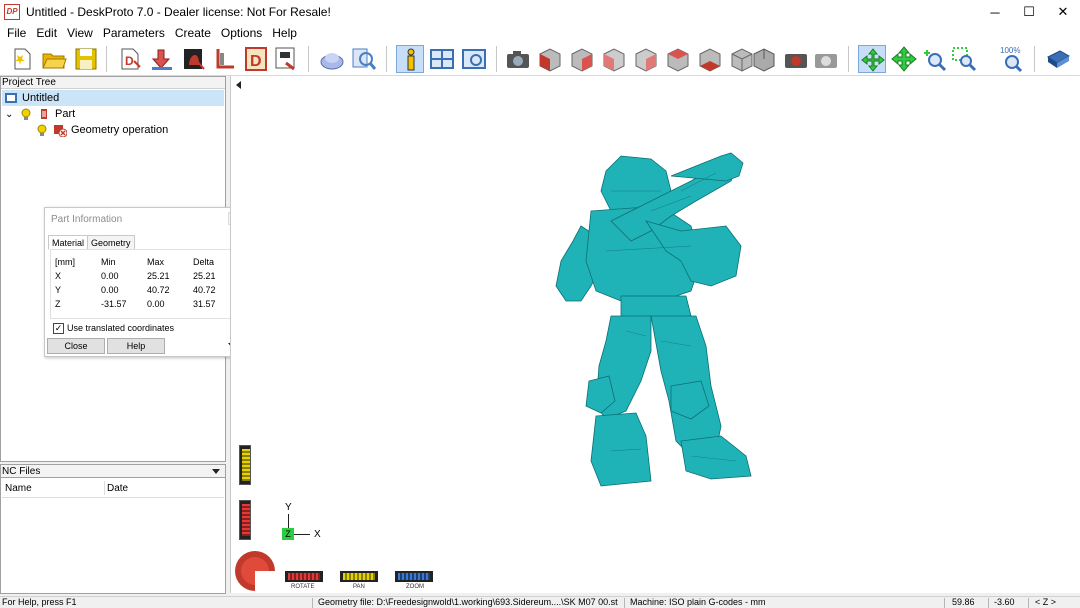 This screenshot has height=608, width=1080. I want to click on minimize-button: ─, so click(995, 12).